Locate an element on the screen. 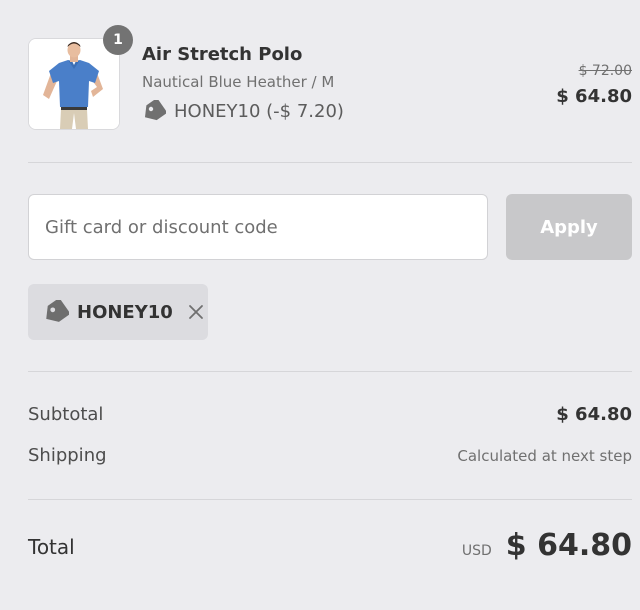  quantity-badge: 1 is located at coordinates (118, 40).